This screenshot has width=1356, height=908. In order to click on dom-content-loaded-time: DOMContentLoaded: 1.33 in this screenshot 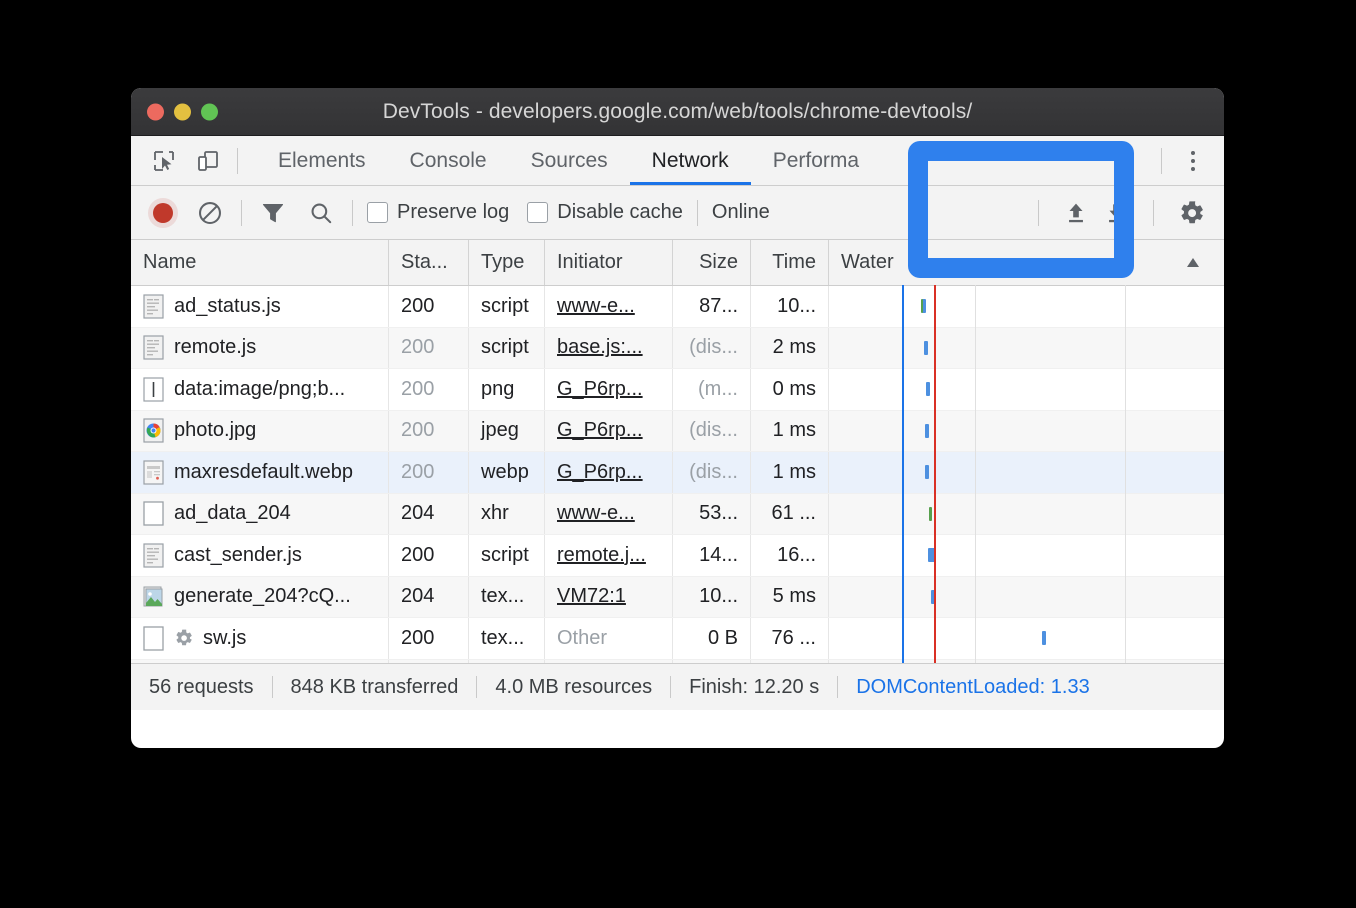, I will do `click(973, 686)`.